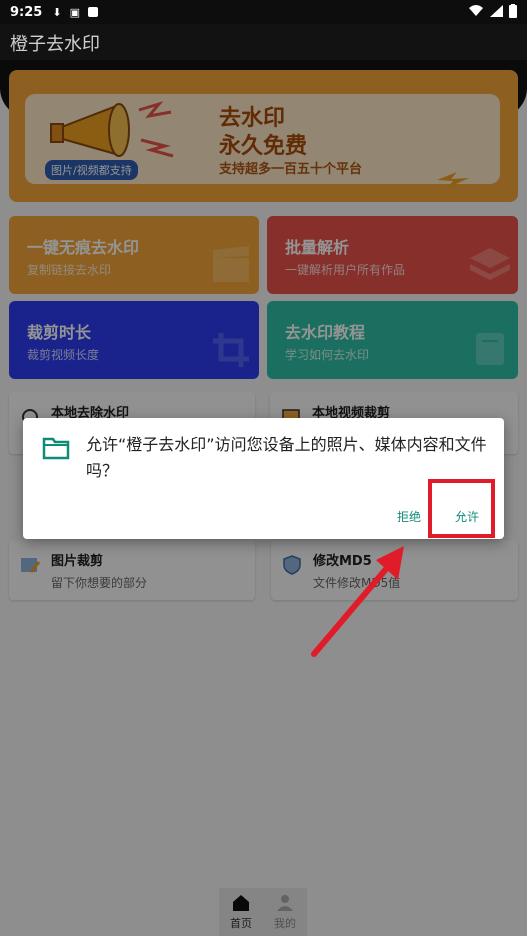  I want to click on signal-icon, so click(496, 11).